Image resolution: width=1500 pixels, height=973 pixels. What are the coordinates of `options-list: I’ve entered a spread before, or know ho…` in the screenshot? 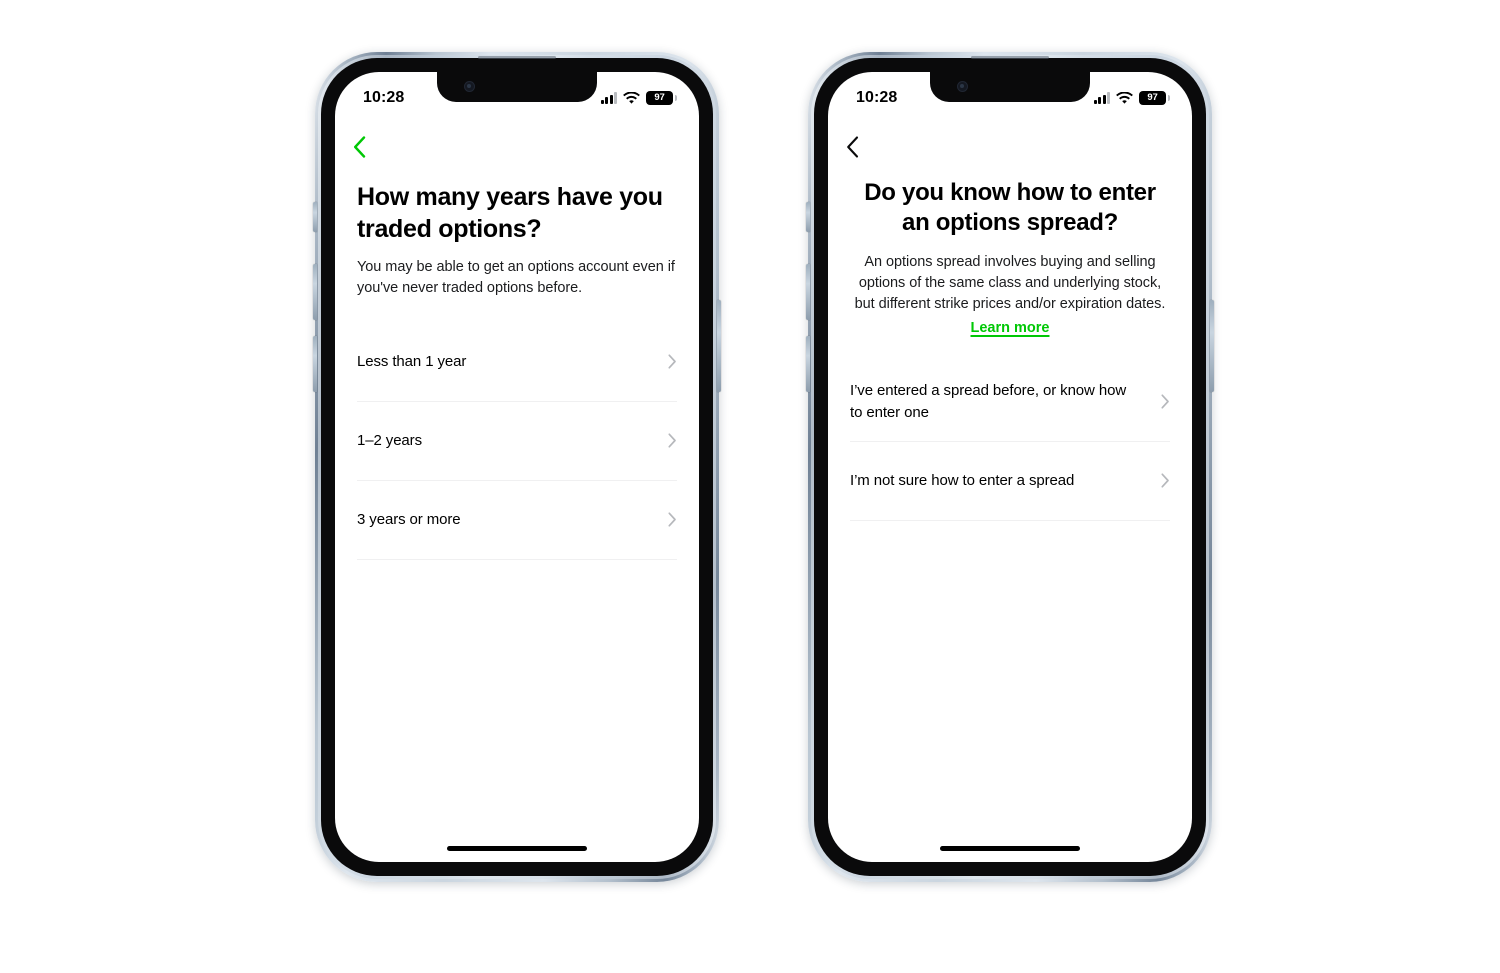 It's located at (1010, 442).